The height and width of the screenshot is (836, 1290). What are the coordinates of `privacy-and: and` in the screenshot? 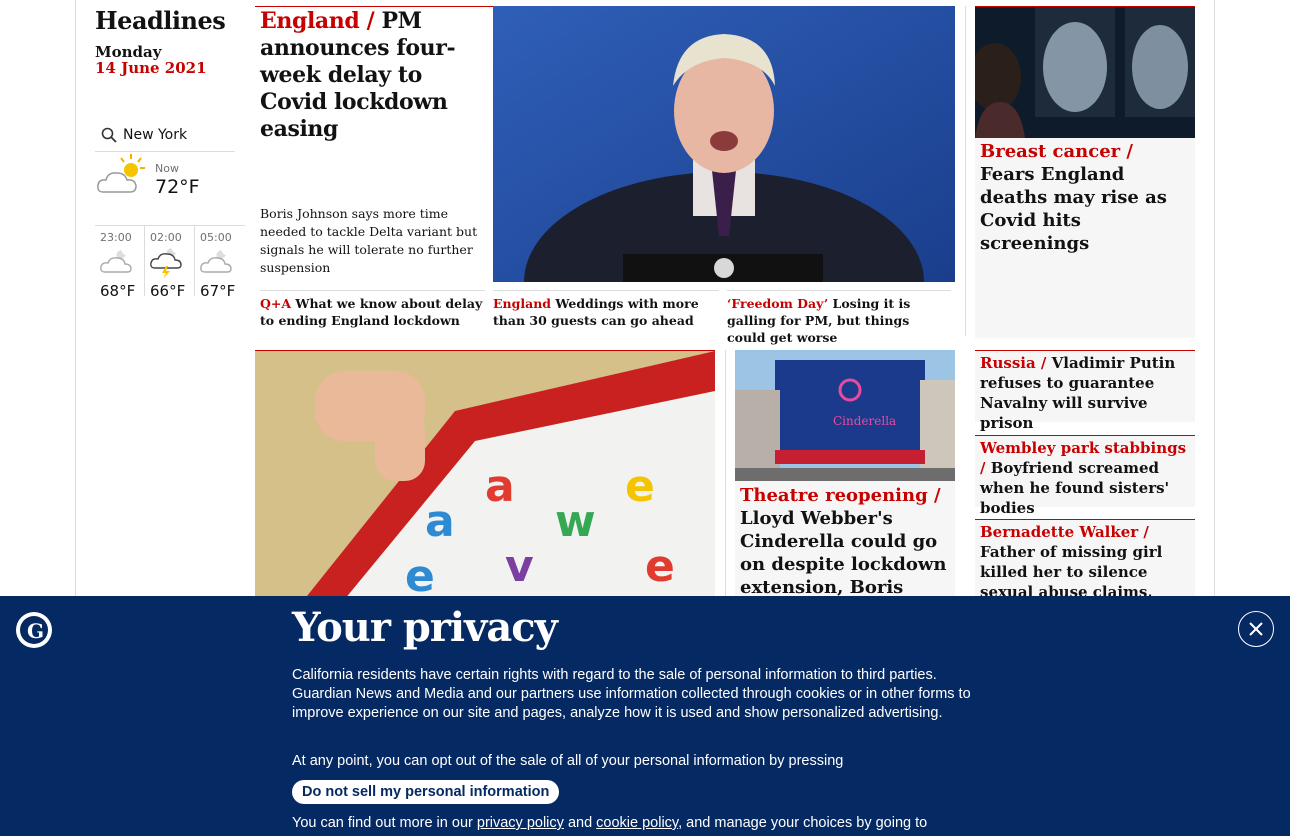 It's located at (580, 823).